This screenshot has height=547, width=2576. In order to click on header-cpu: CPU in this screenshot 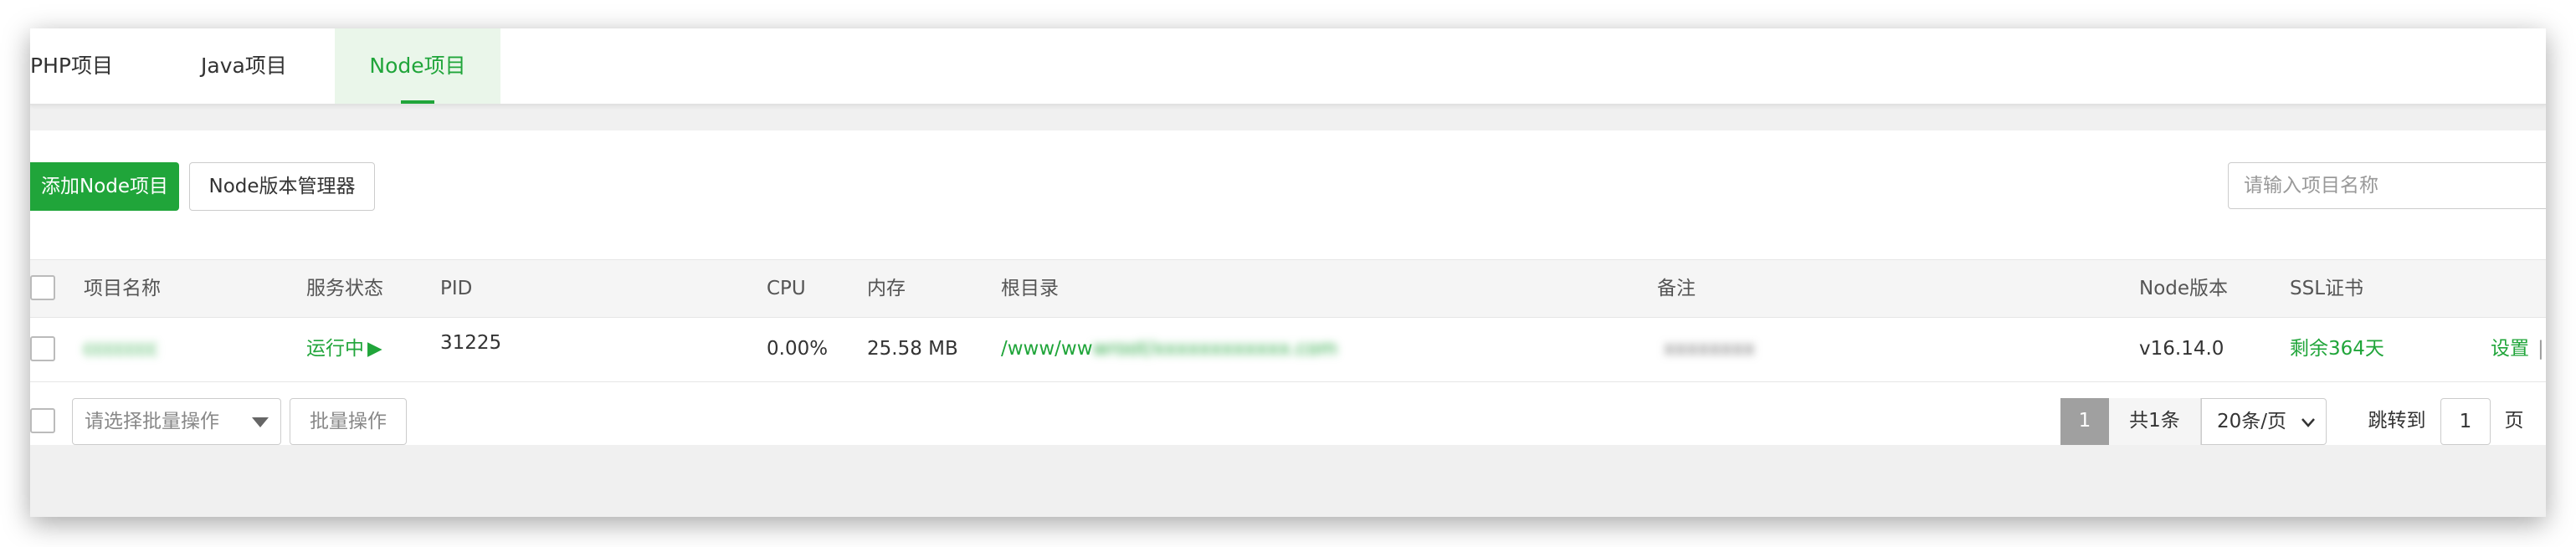, I will do `click(786, 288)`.